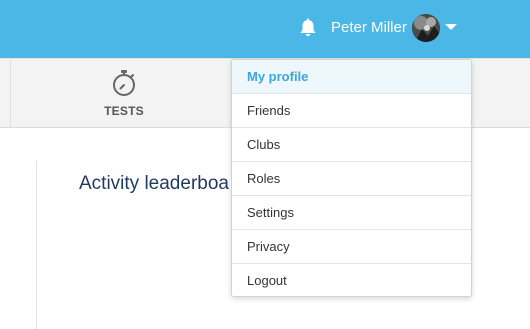 The height and width of the screenshot is (329, 530). I want to click on menu-item-roles: Roles, so click(351, 179).